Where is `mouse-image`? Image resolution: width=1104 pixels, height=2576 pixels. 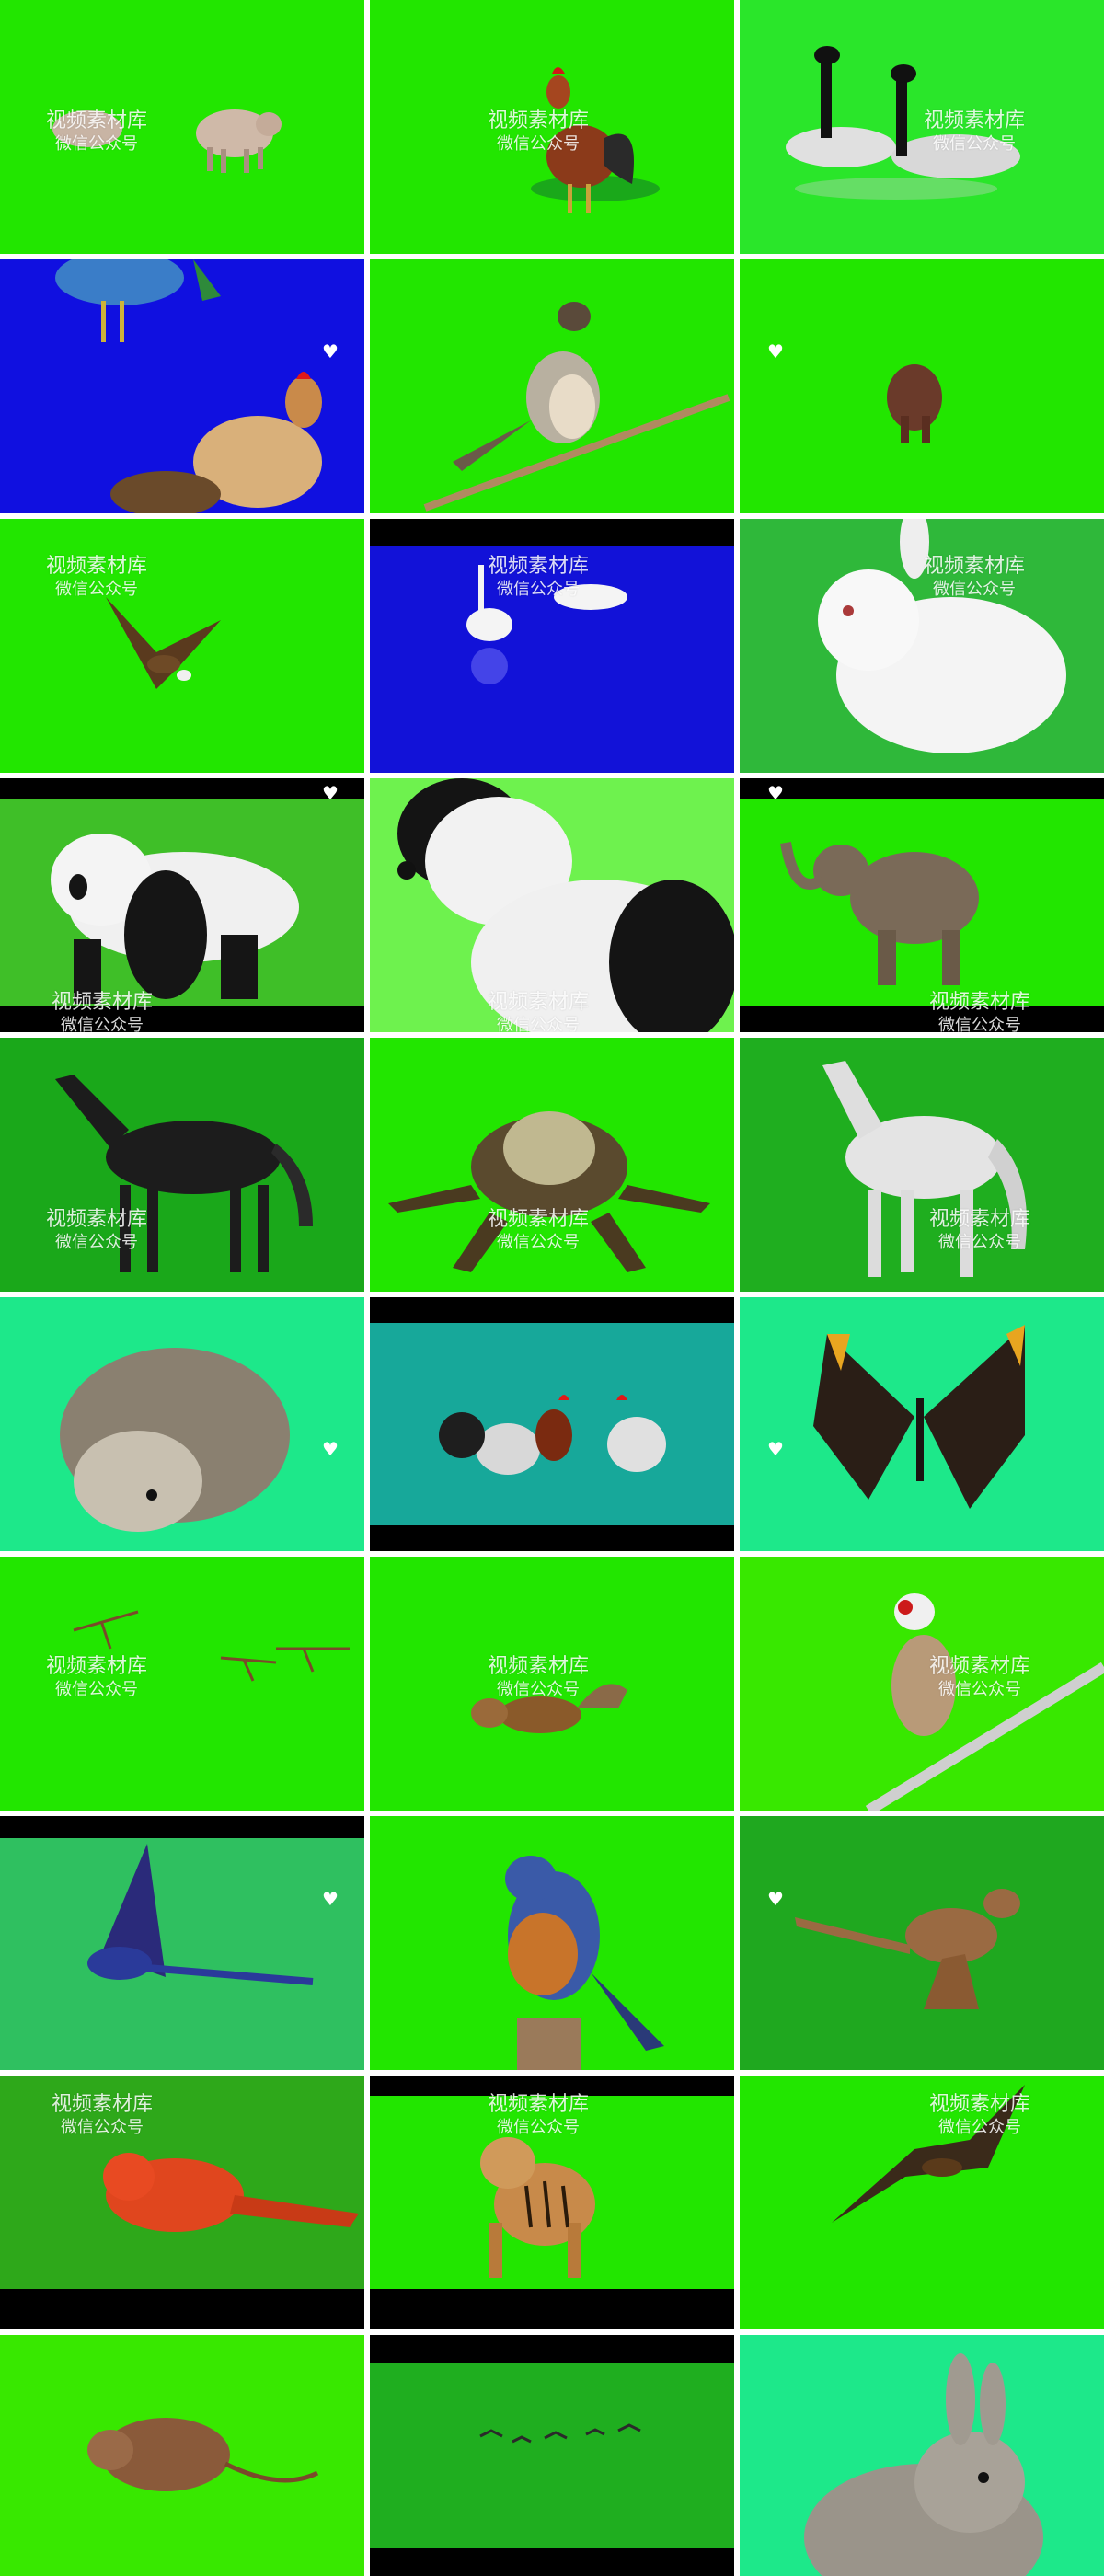
mouse-image is located at coordinates (182, 2455).